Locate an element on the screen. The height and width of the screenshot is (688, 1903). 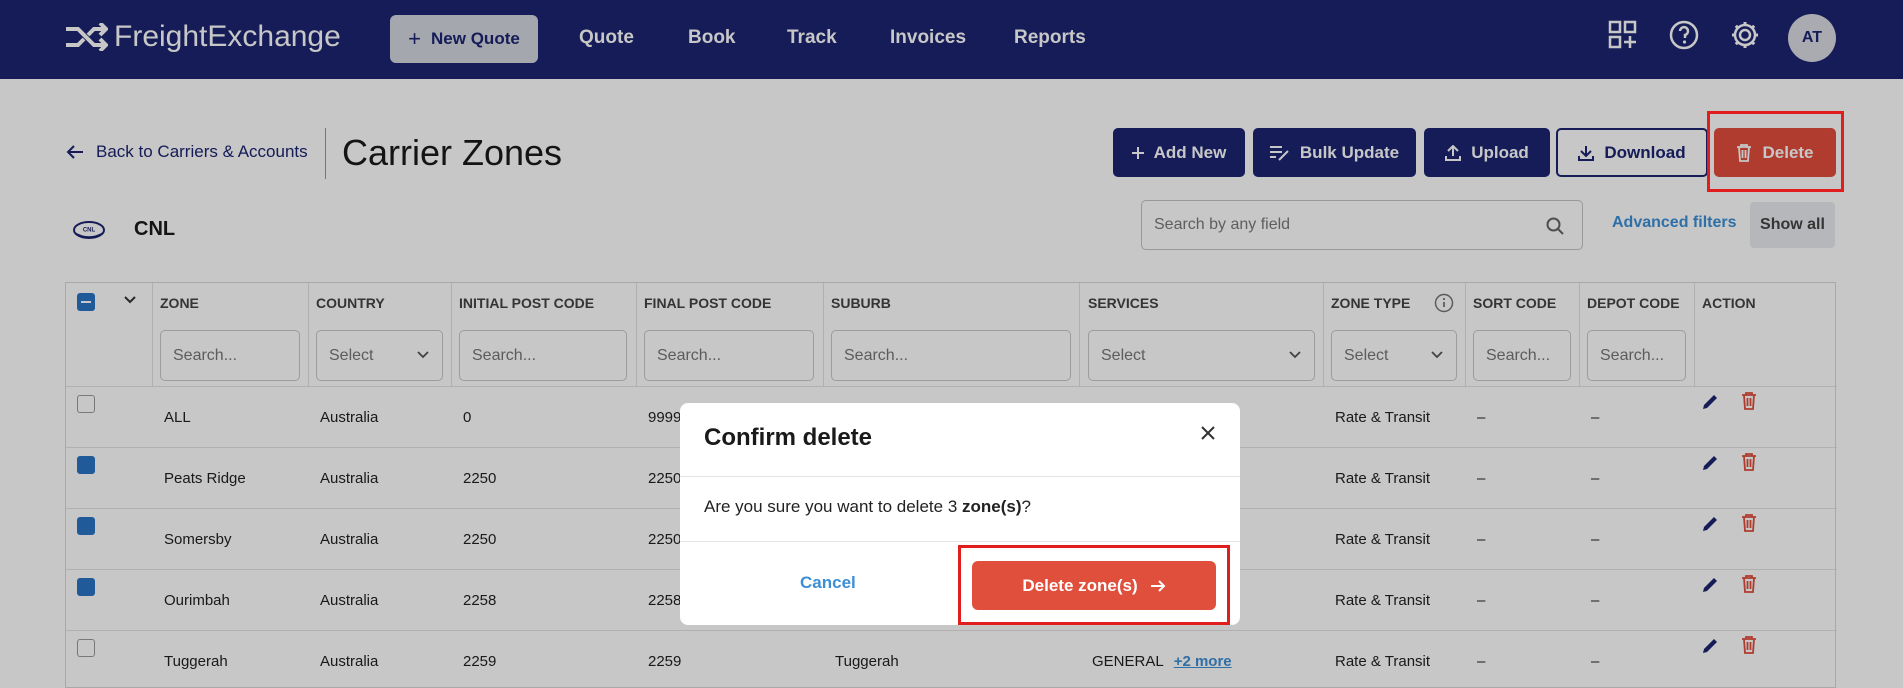
confirm-button-highlight is located at coordinates (1094, 585).